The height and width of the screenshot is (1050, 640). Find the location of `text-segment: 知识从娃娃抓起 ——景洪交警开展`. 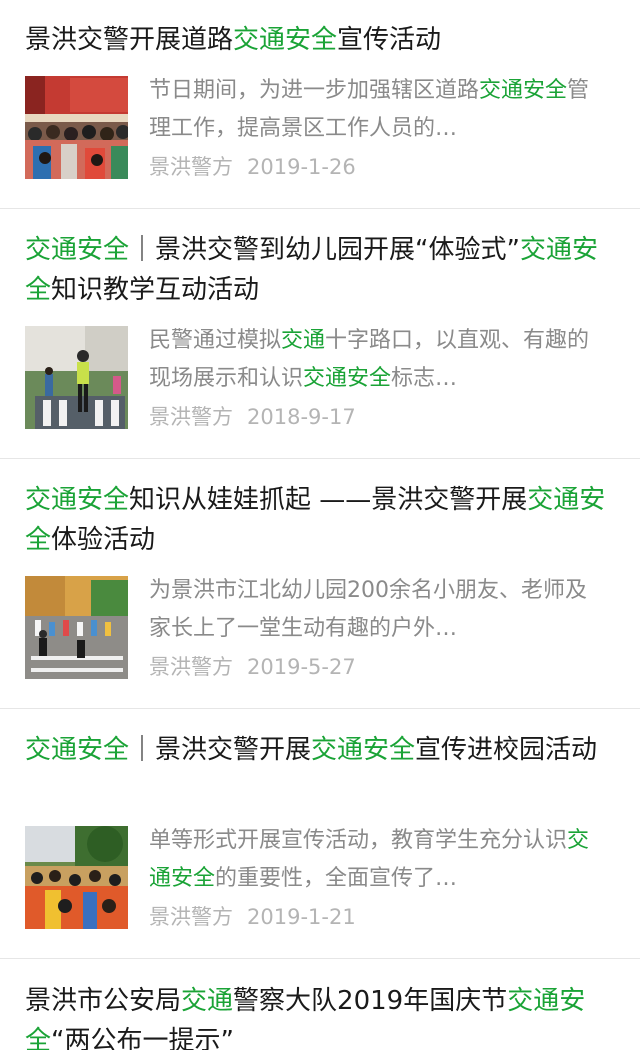

text-segment: 知识从娃娃抓起 ——景洪交警开展 is located at coordinates (328, 500).